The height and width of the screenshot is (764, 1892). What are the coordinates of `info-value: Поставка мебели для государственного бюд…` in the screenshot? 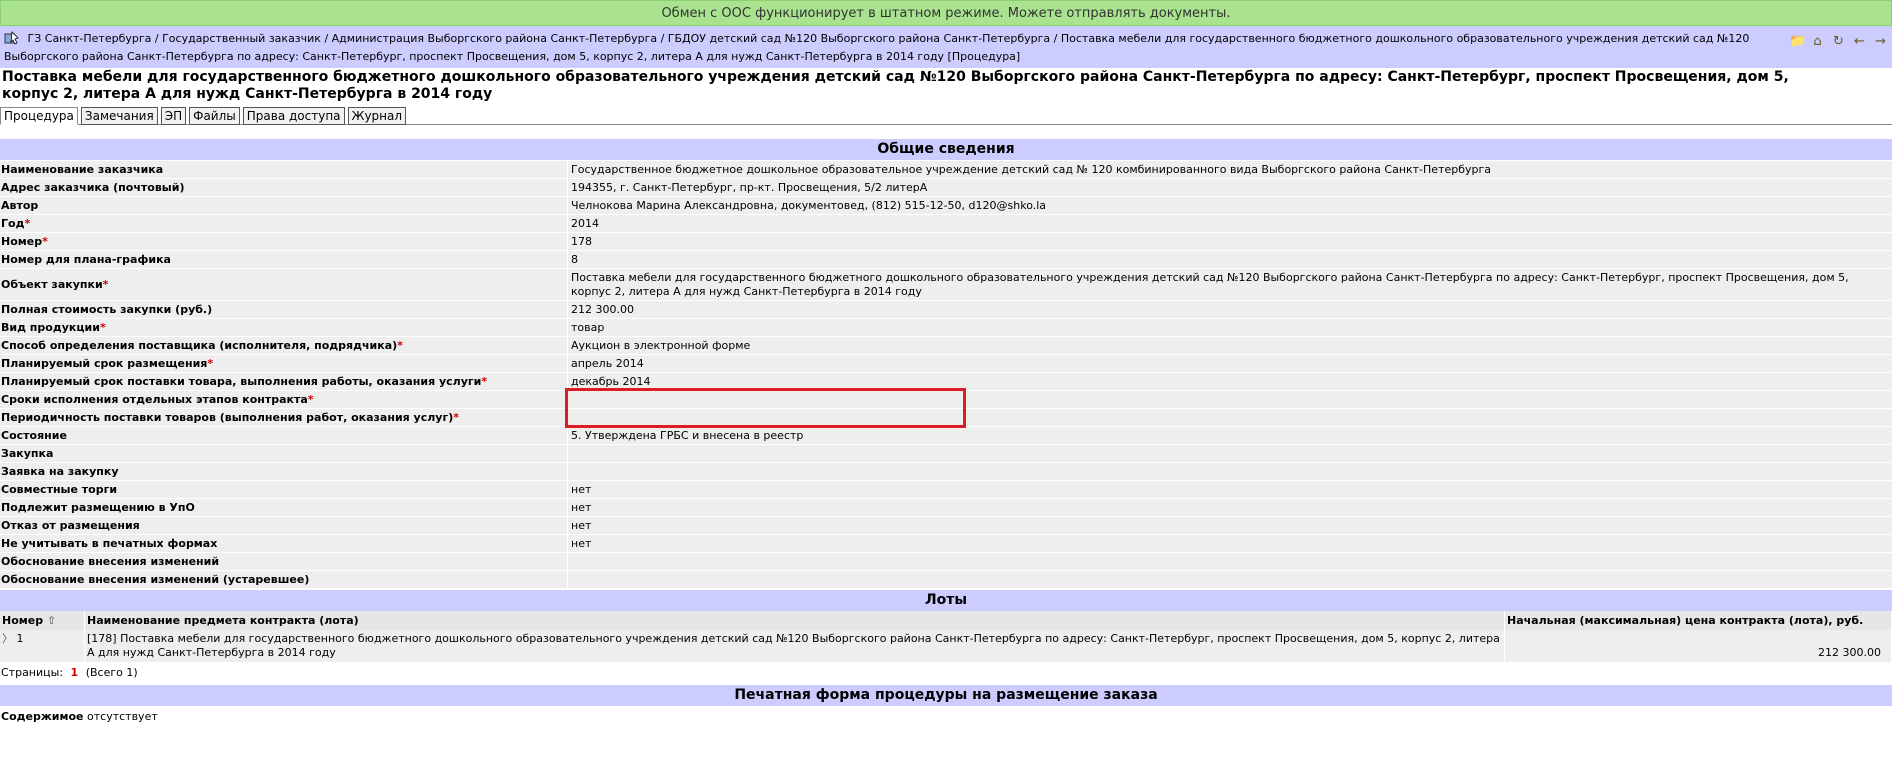 It's located at (1210, 284).